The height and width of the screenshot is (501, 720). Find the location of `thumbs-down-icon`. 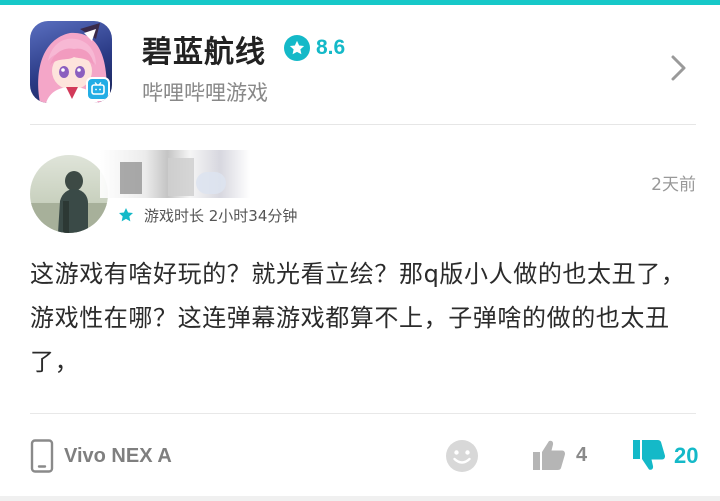

thumbs-down-icon is located at coordinates (649, 455).